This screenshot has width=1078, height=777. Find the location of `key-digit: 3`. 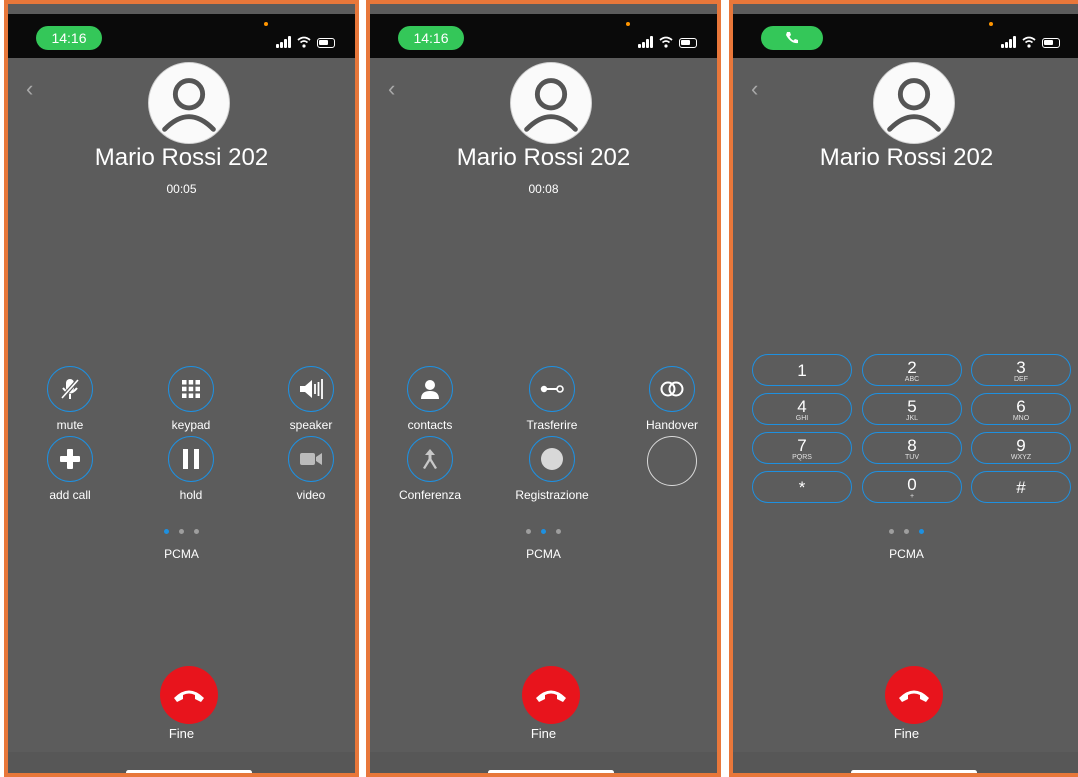

key-digit: 3 is located at coordinates (1021, 367).